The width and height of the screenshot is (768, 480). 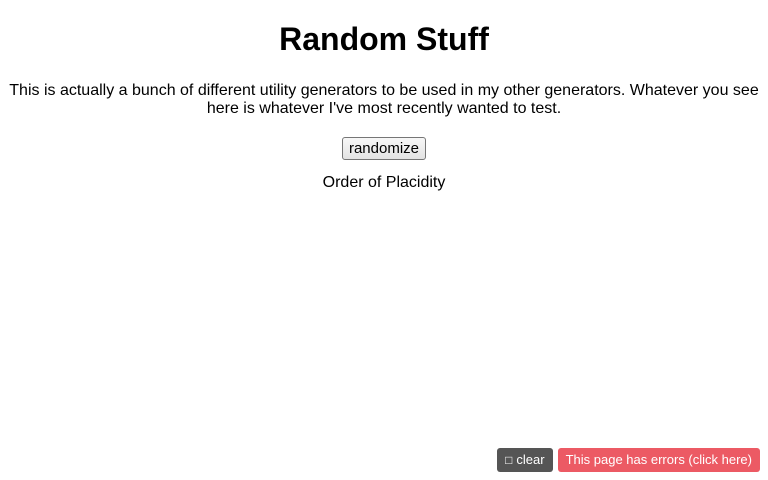 What do you see at coordinates (509, 460) in the screenshot?
I see `trash-icon: □` at bounding box center [509, 460].